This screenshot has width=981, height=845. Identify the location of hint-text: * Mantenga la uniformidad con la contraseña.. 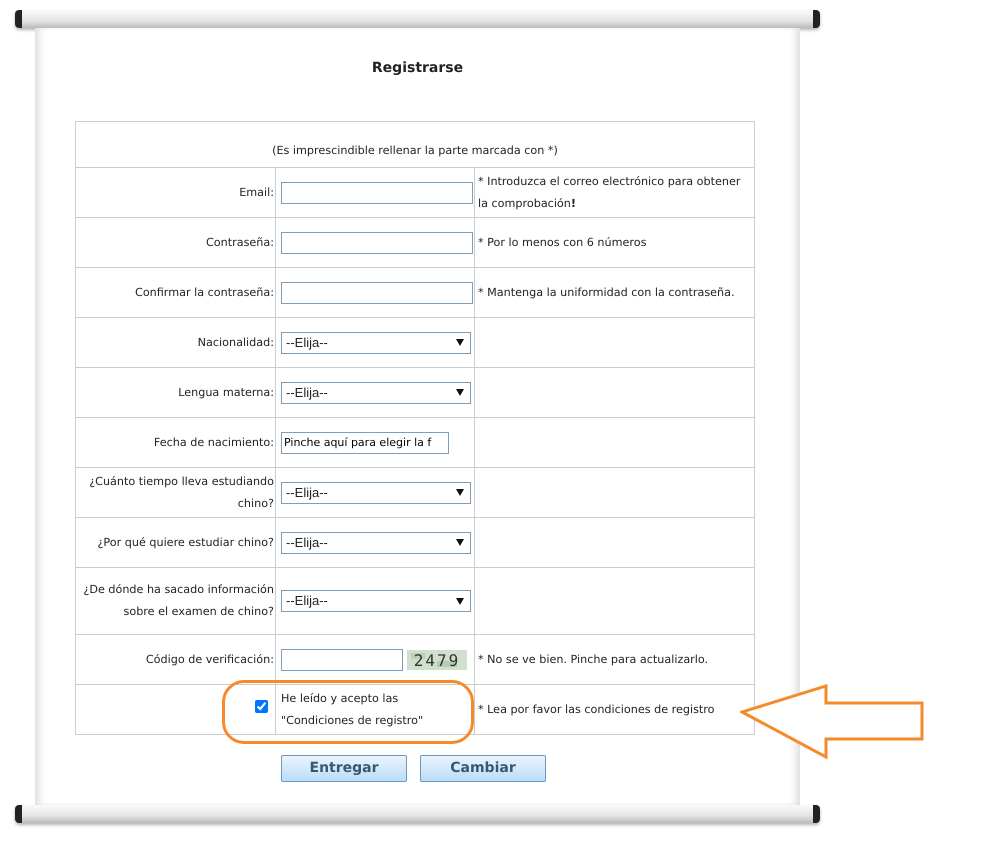
(606, 292).